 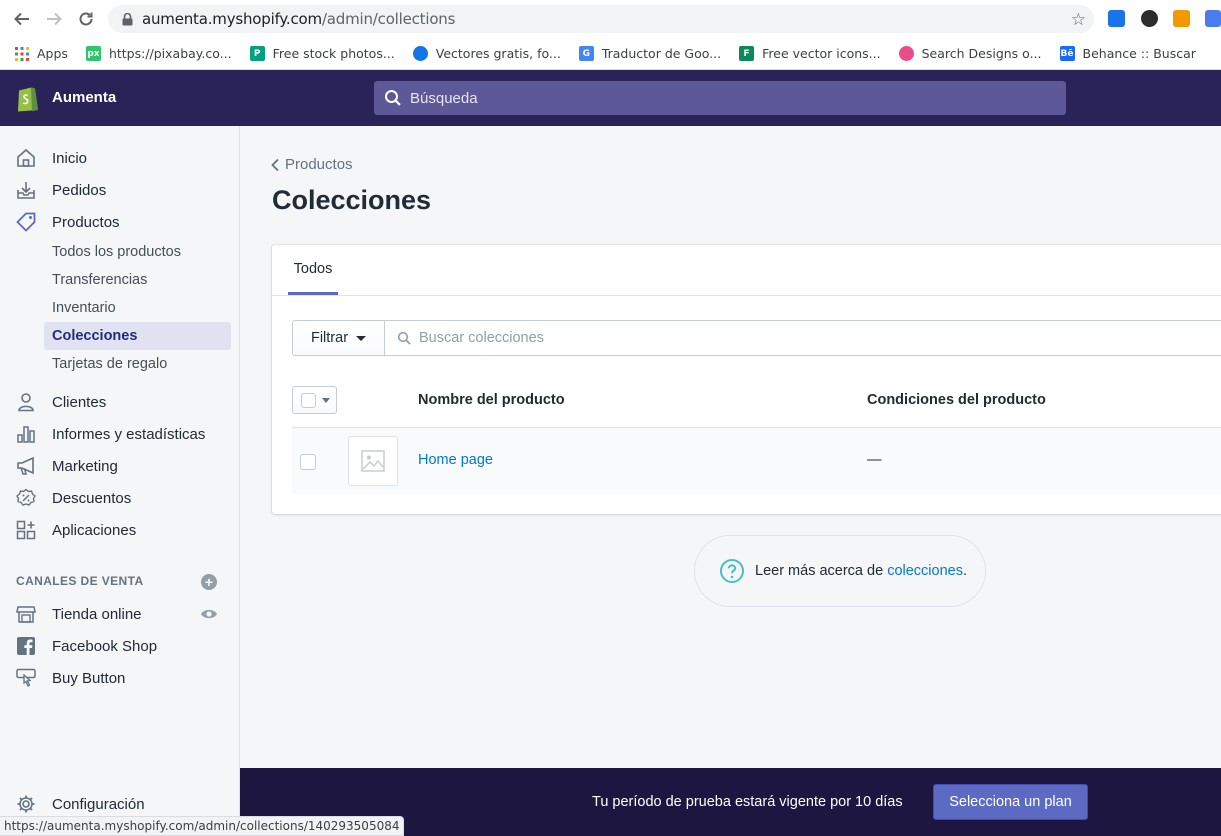 I want to click on collection-conditions: —, so click(x=874, y=460).